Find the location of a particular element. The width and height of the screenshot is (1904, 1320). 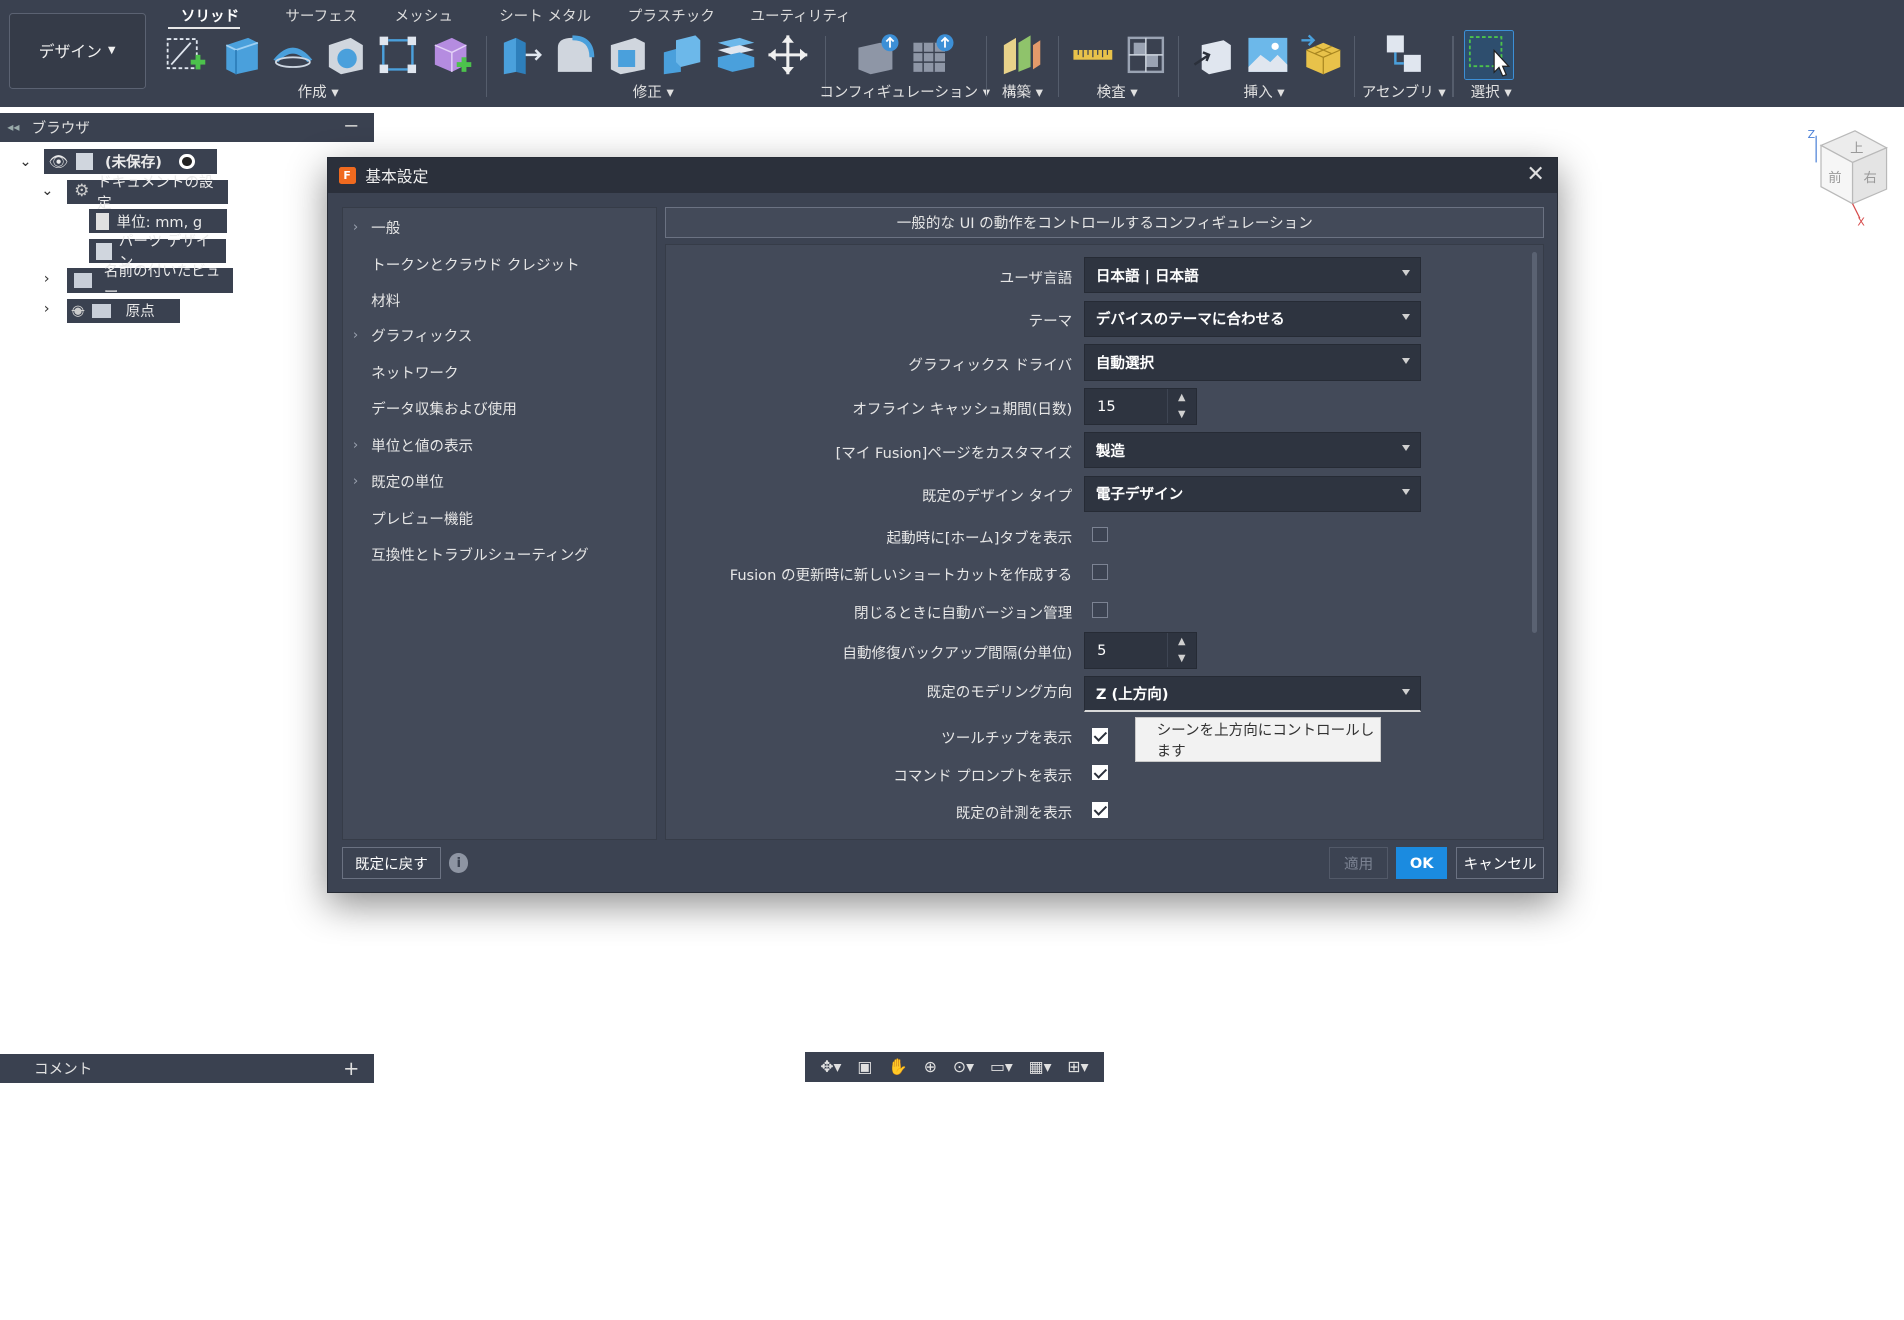

visibility-eye-icon: 👁 is located at coordinates (59, 161).